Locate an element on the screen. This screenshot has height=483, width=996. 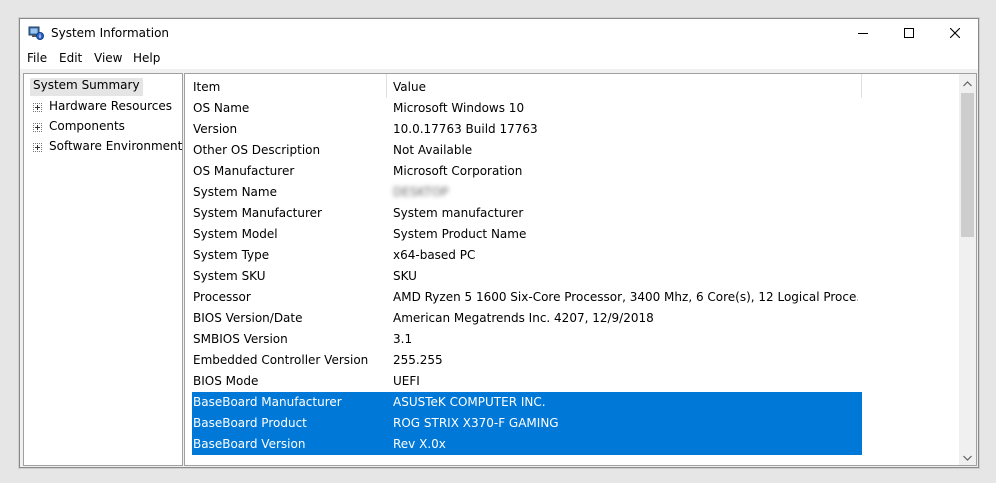
value-cell: x64-based PC is located at coordinates (434, 255).